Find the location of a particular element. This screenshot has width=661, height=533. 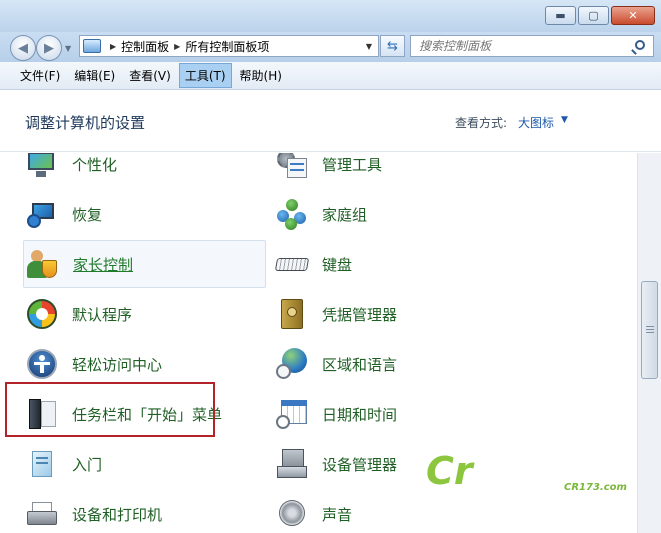

item-label: 设备和打印机 is located at coordinates (117, 514).